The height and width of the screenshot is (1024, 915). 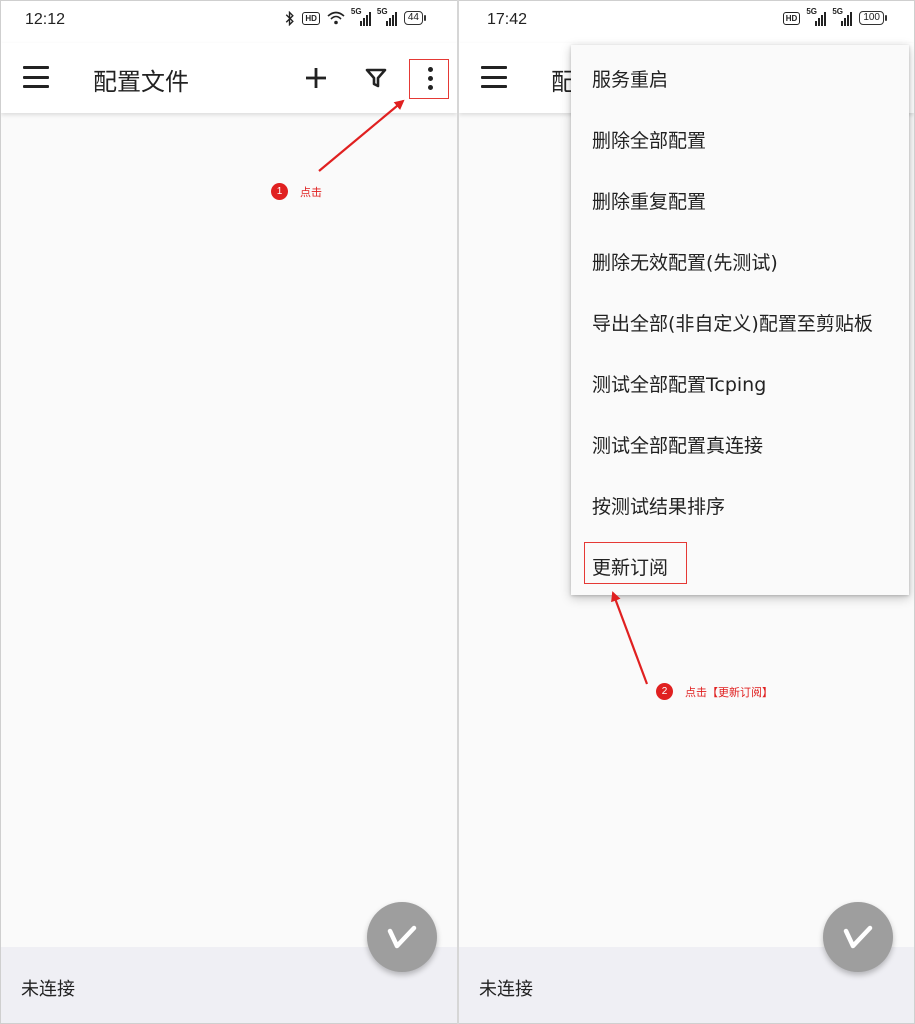 I want to click on annotation-2: 2 点击【更新订阅】, so click(x=714, y=691).